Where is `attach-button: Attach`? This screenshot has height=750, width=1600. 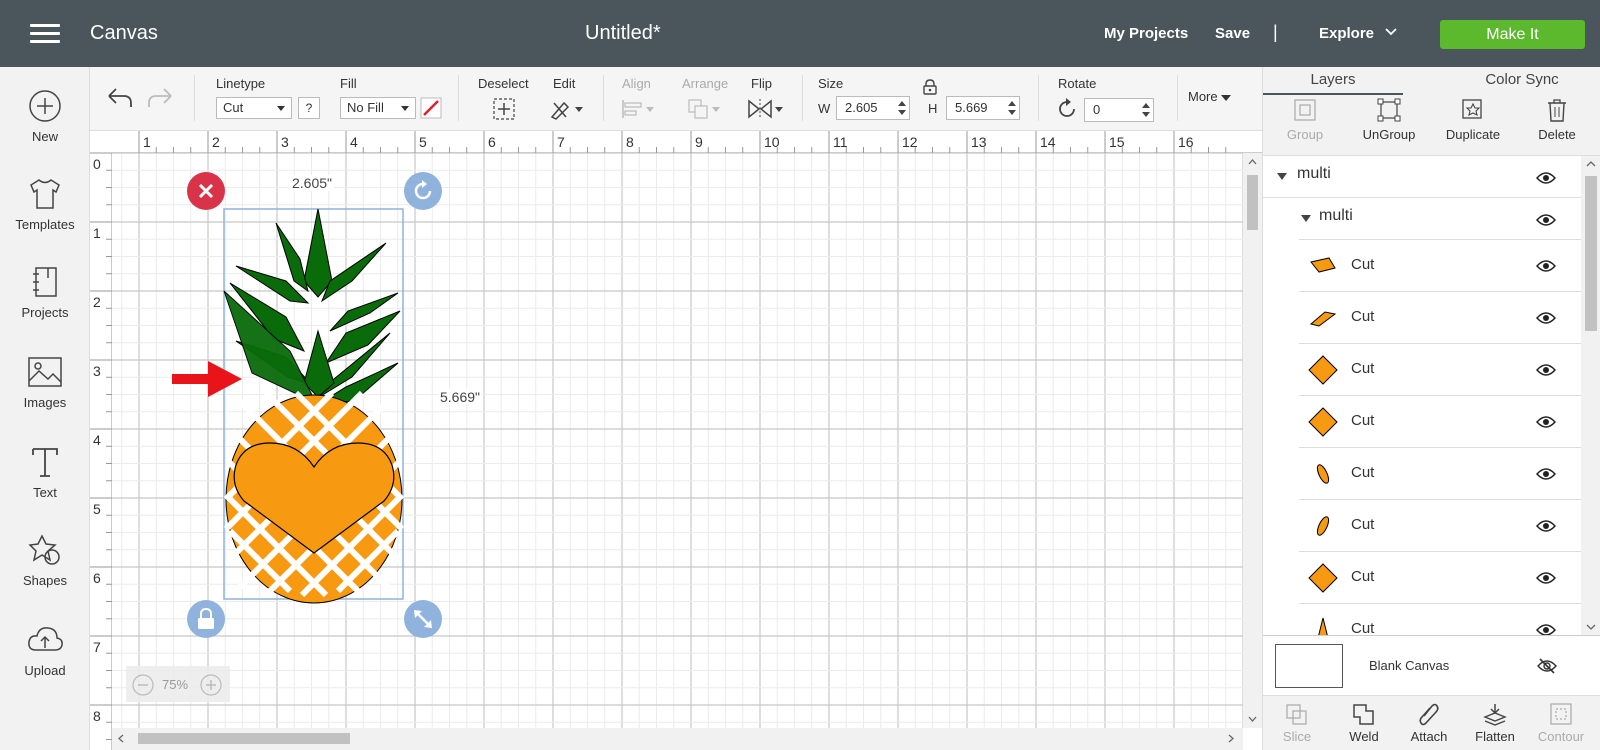 attach-button: Attach is located at coordinates (1429, 723).